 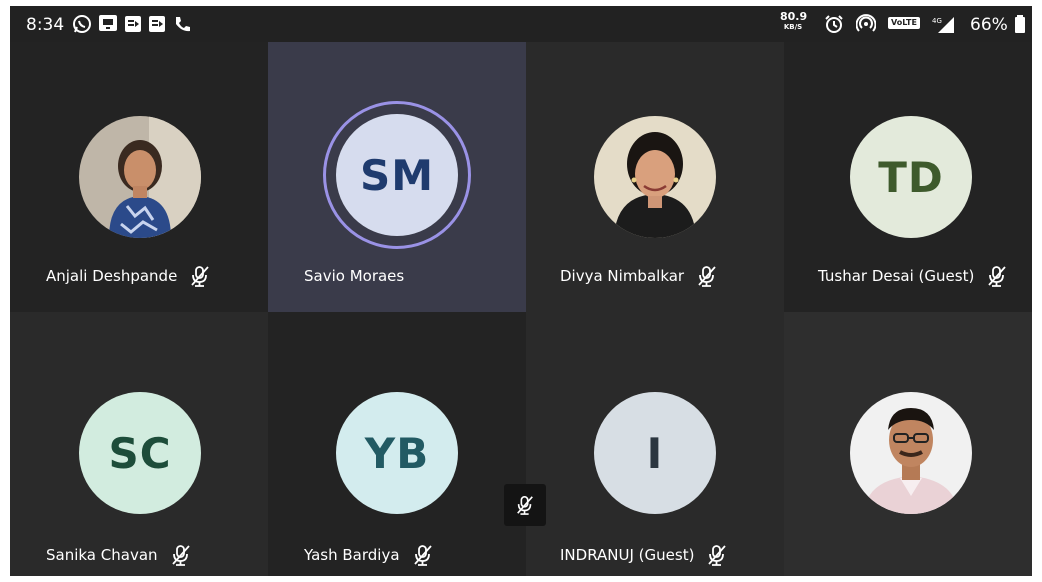 I want to click on participant-tile: Anjali Deshpande, so click(x=139, y=177).